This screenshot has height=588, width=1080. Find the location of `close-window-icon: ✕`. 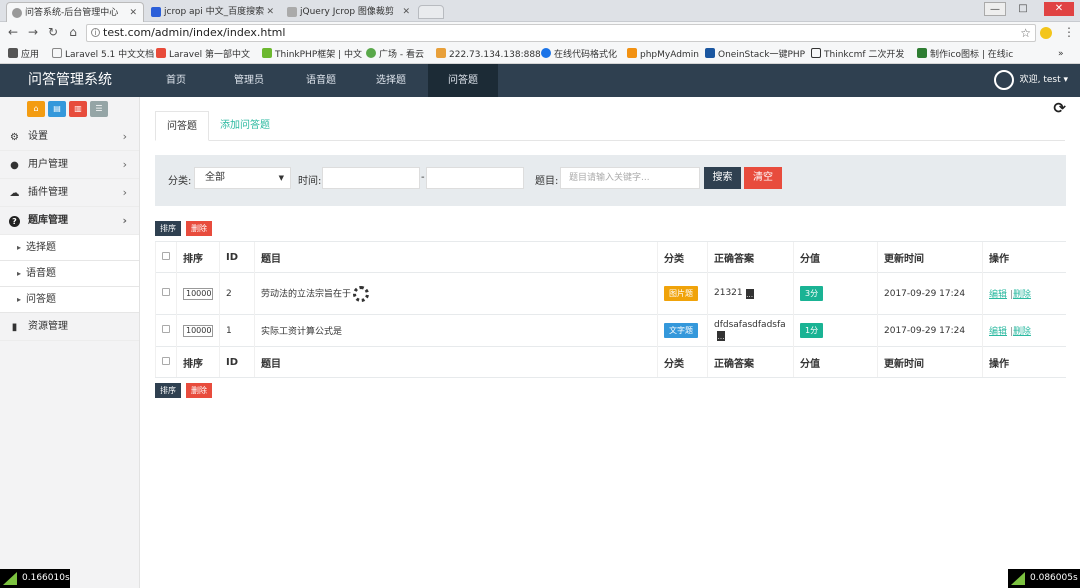

close-window-icon: ✕ is located at coordinates (1059, 9).